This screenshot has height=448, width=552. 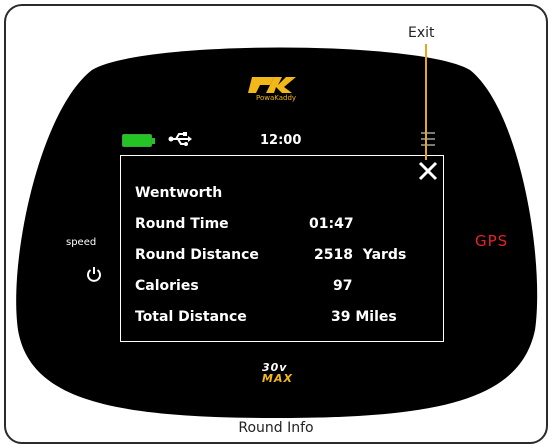 What do you see at coordinates (331, 224) in the screenshot?
I see `round-time-value: 01:47` at bounding box center [331, 224].